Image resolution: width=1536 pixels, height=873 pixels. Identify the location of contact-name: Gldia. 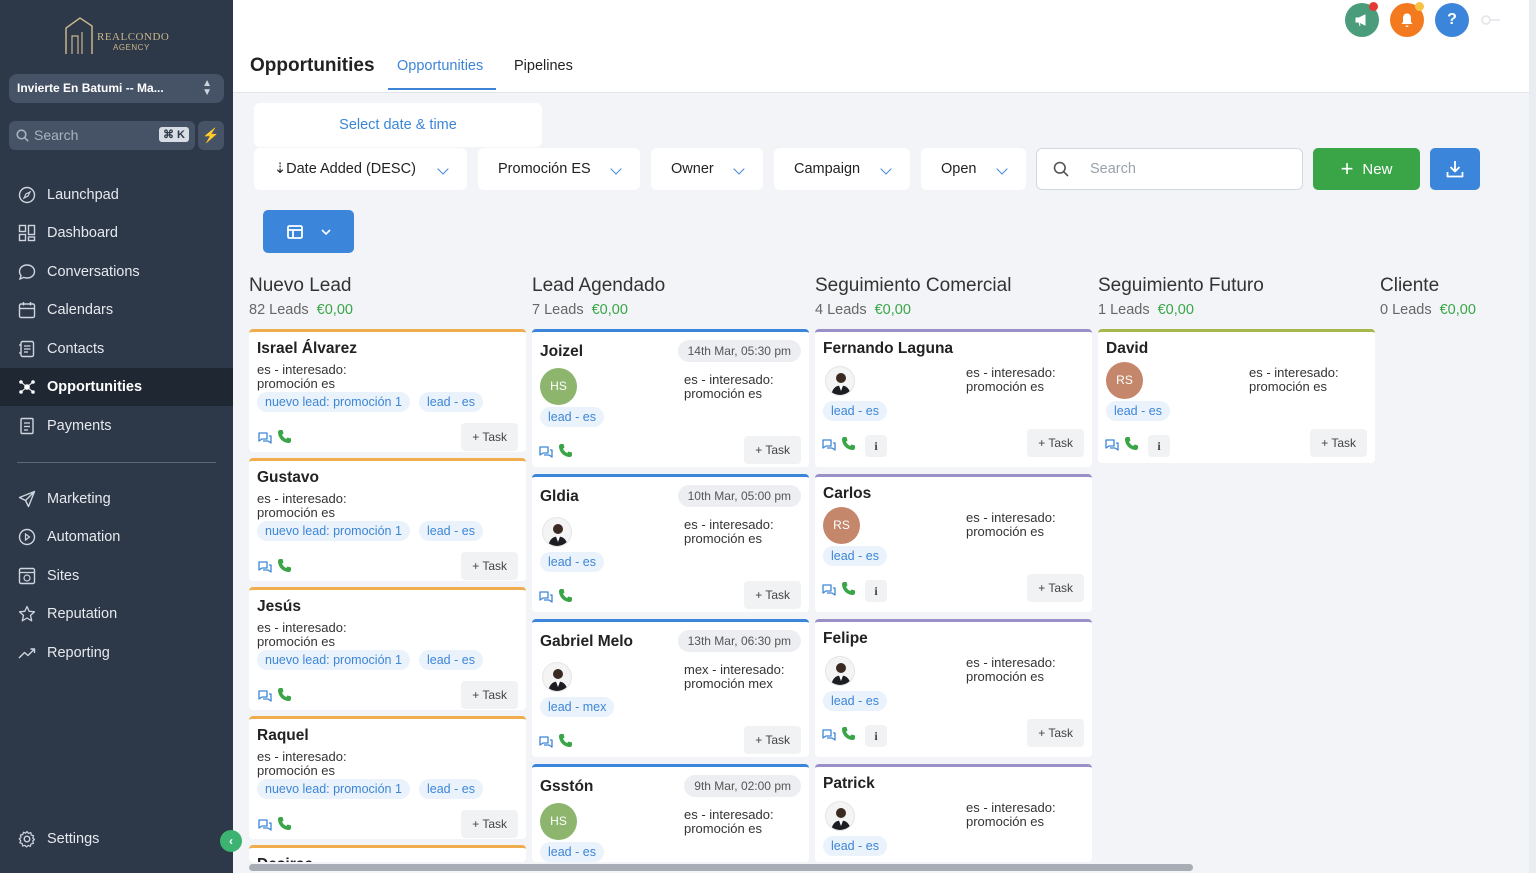
(559, 497).